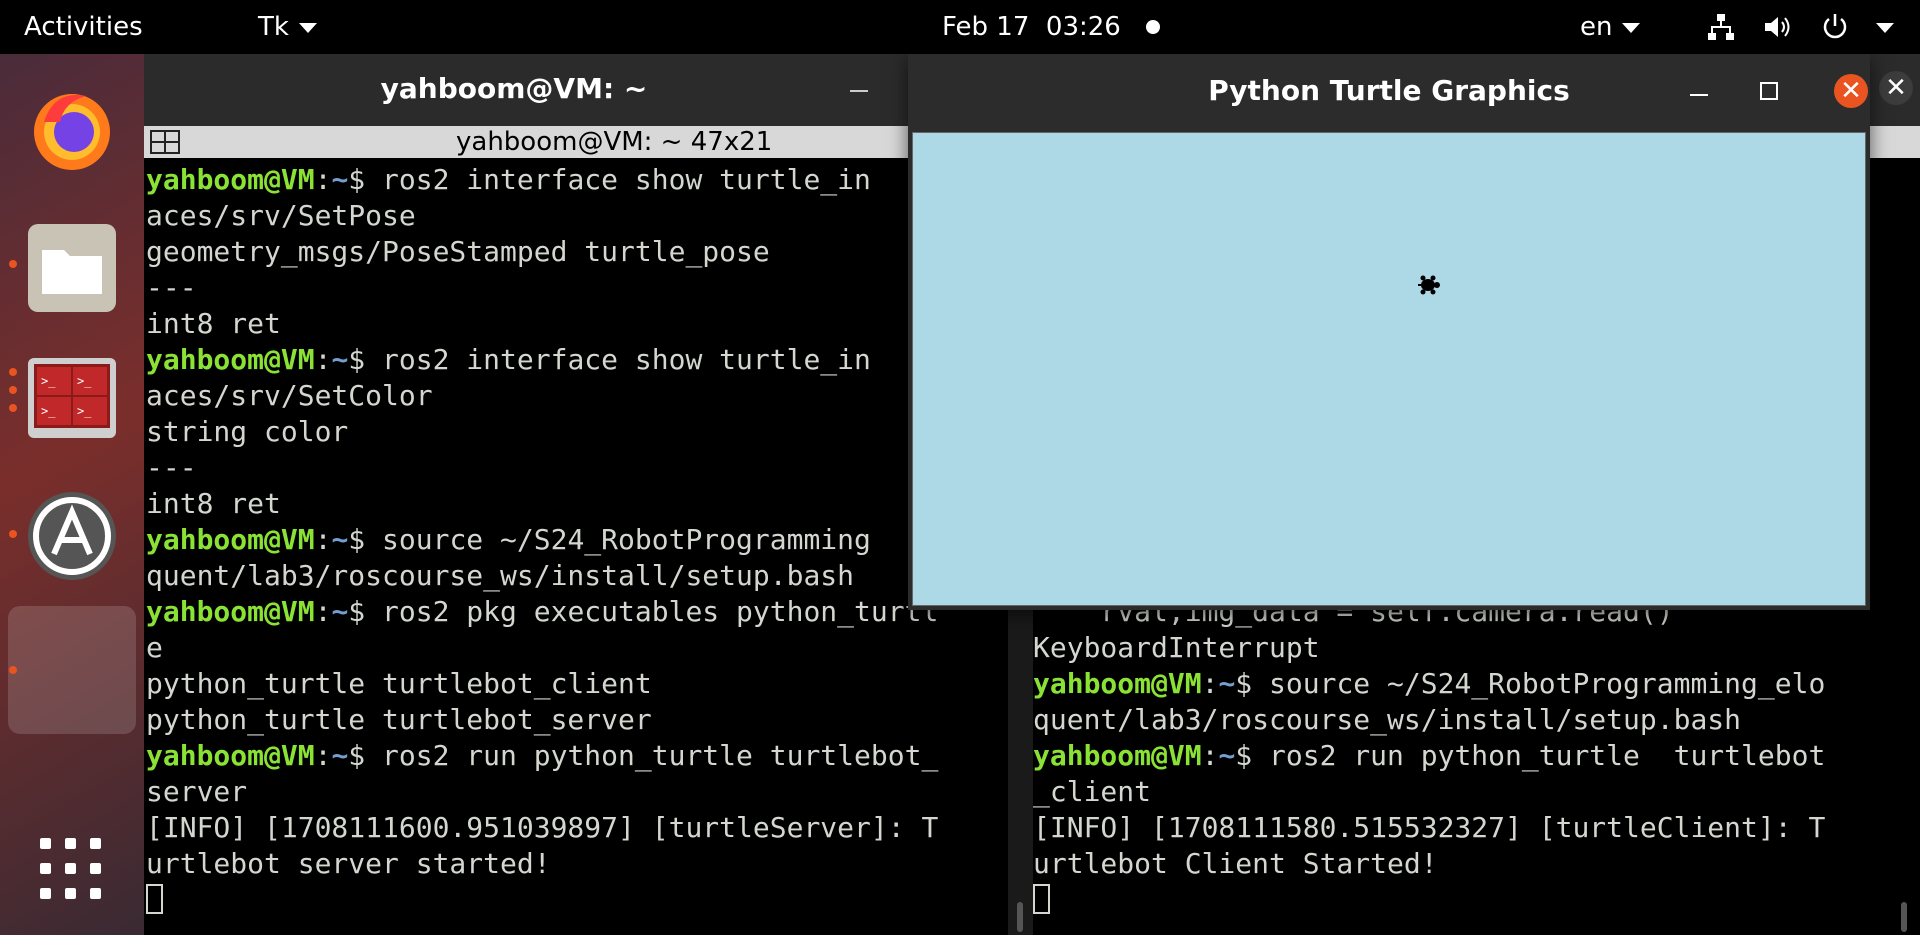 This screenshot has width=1920, height=935. Describe the element at coordinates (1769, 91) in the screenshot. I see `maximize-icon` at that location.